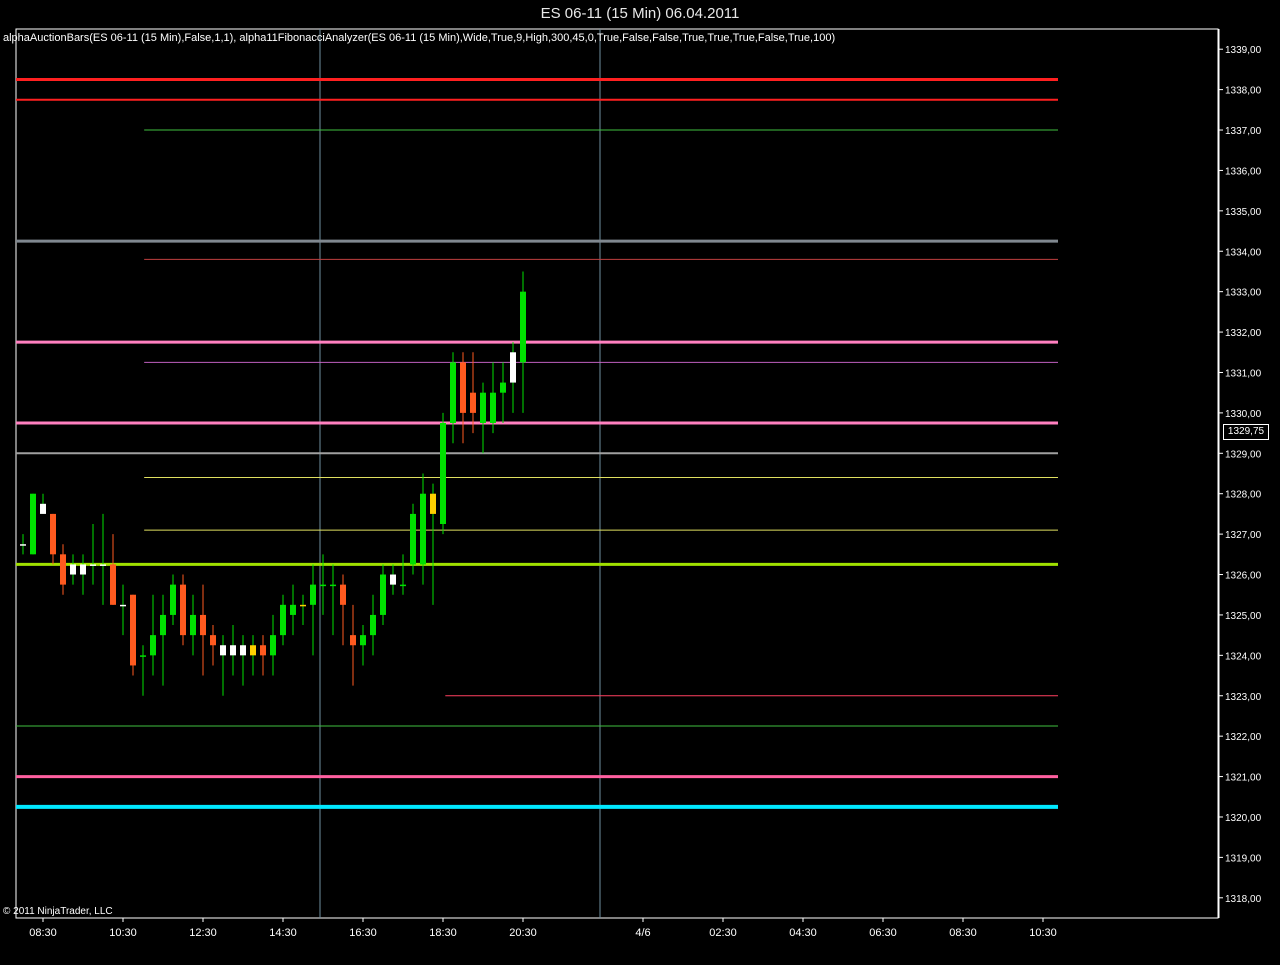 This screenshot has height=965, width=1280. What do you see at coordinates (723, 933) in the screenshot?
I see `x-tick-label: 02:30` at bounding box center [723, 933].